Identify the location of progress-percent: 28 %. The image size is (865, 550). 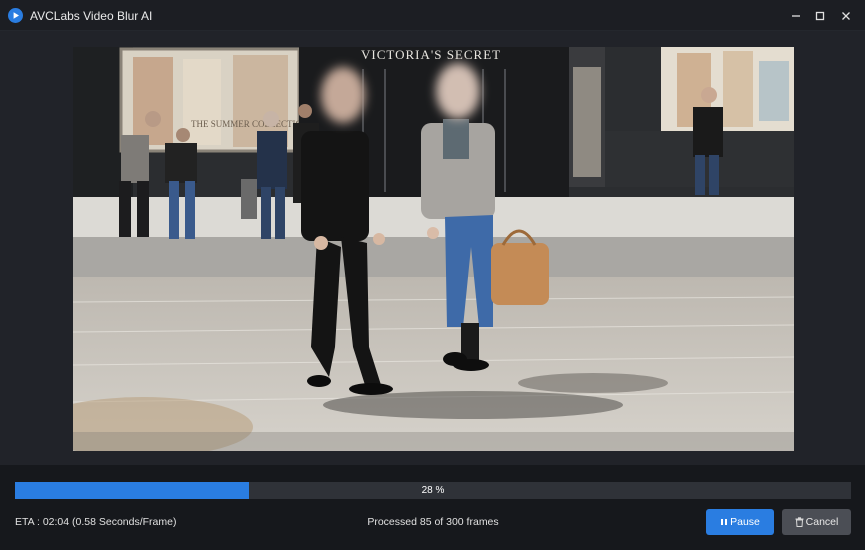
(433, 490).